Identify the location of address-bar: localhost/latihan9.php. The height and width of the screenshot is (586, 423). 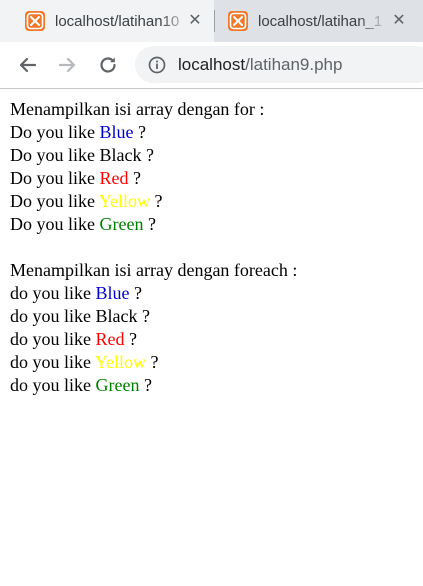
(279, 64).